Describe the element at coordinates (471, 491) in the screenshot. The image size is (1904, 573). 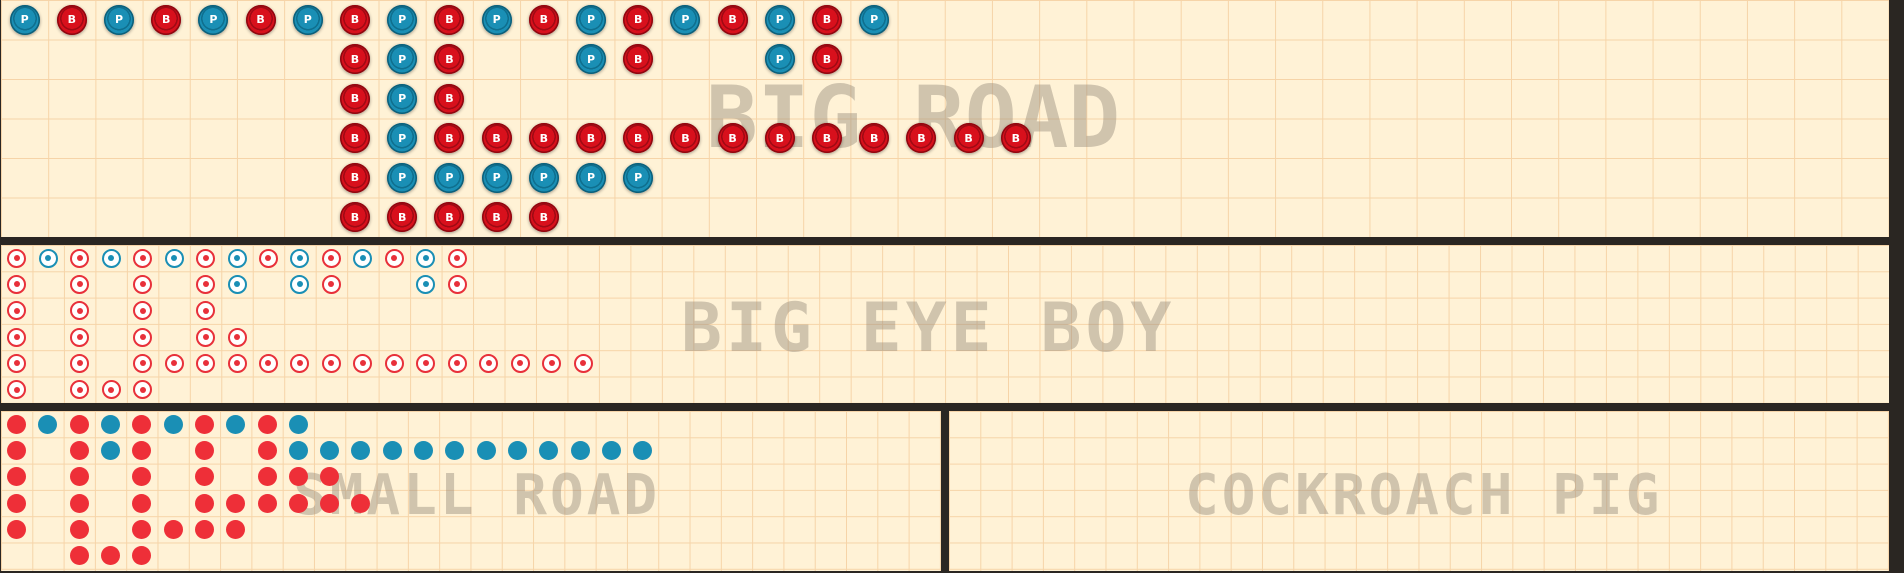
I see `small-road-marks` at that location.